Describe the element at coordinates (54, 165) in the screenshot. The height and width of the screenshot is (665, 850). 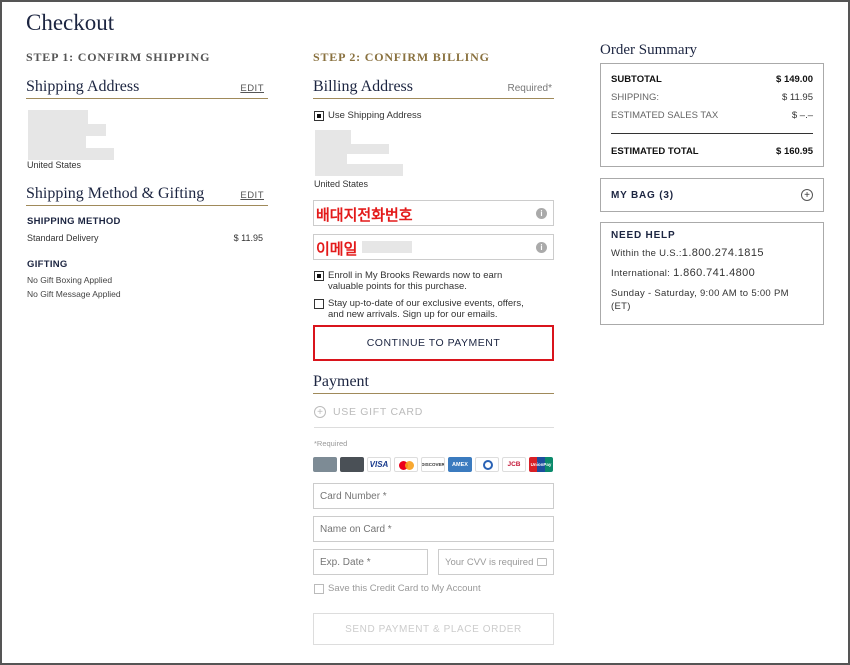
I see `shipping-country: United States` at that location.